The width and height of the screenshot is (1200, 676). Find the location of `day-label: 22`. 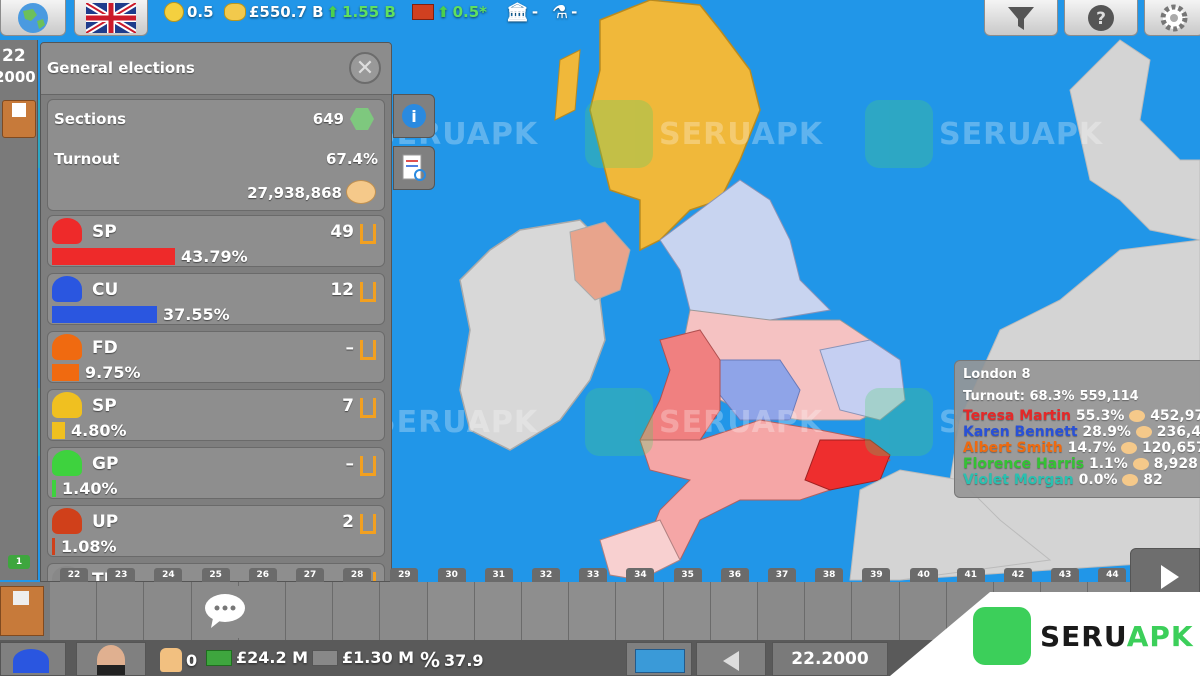

day-label: 22 is located at coordinates (14, 56).